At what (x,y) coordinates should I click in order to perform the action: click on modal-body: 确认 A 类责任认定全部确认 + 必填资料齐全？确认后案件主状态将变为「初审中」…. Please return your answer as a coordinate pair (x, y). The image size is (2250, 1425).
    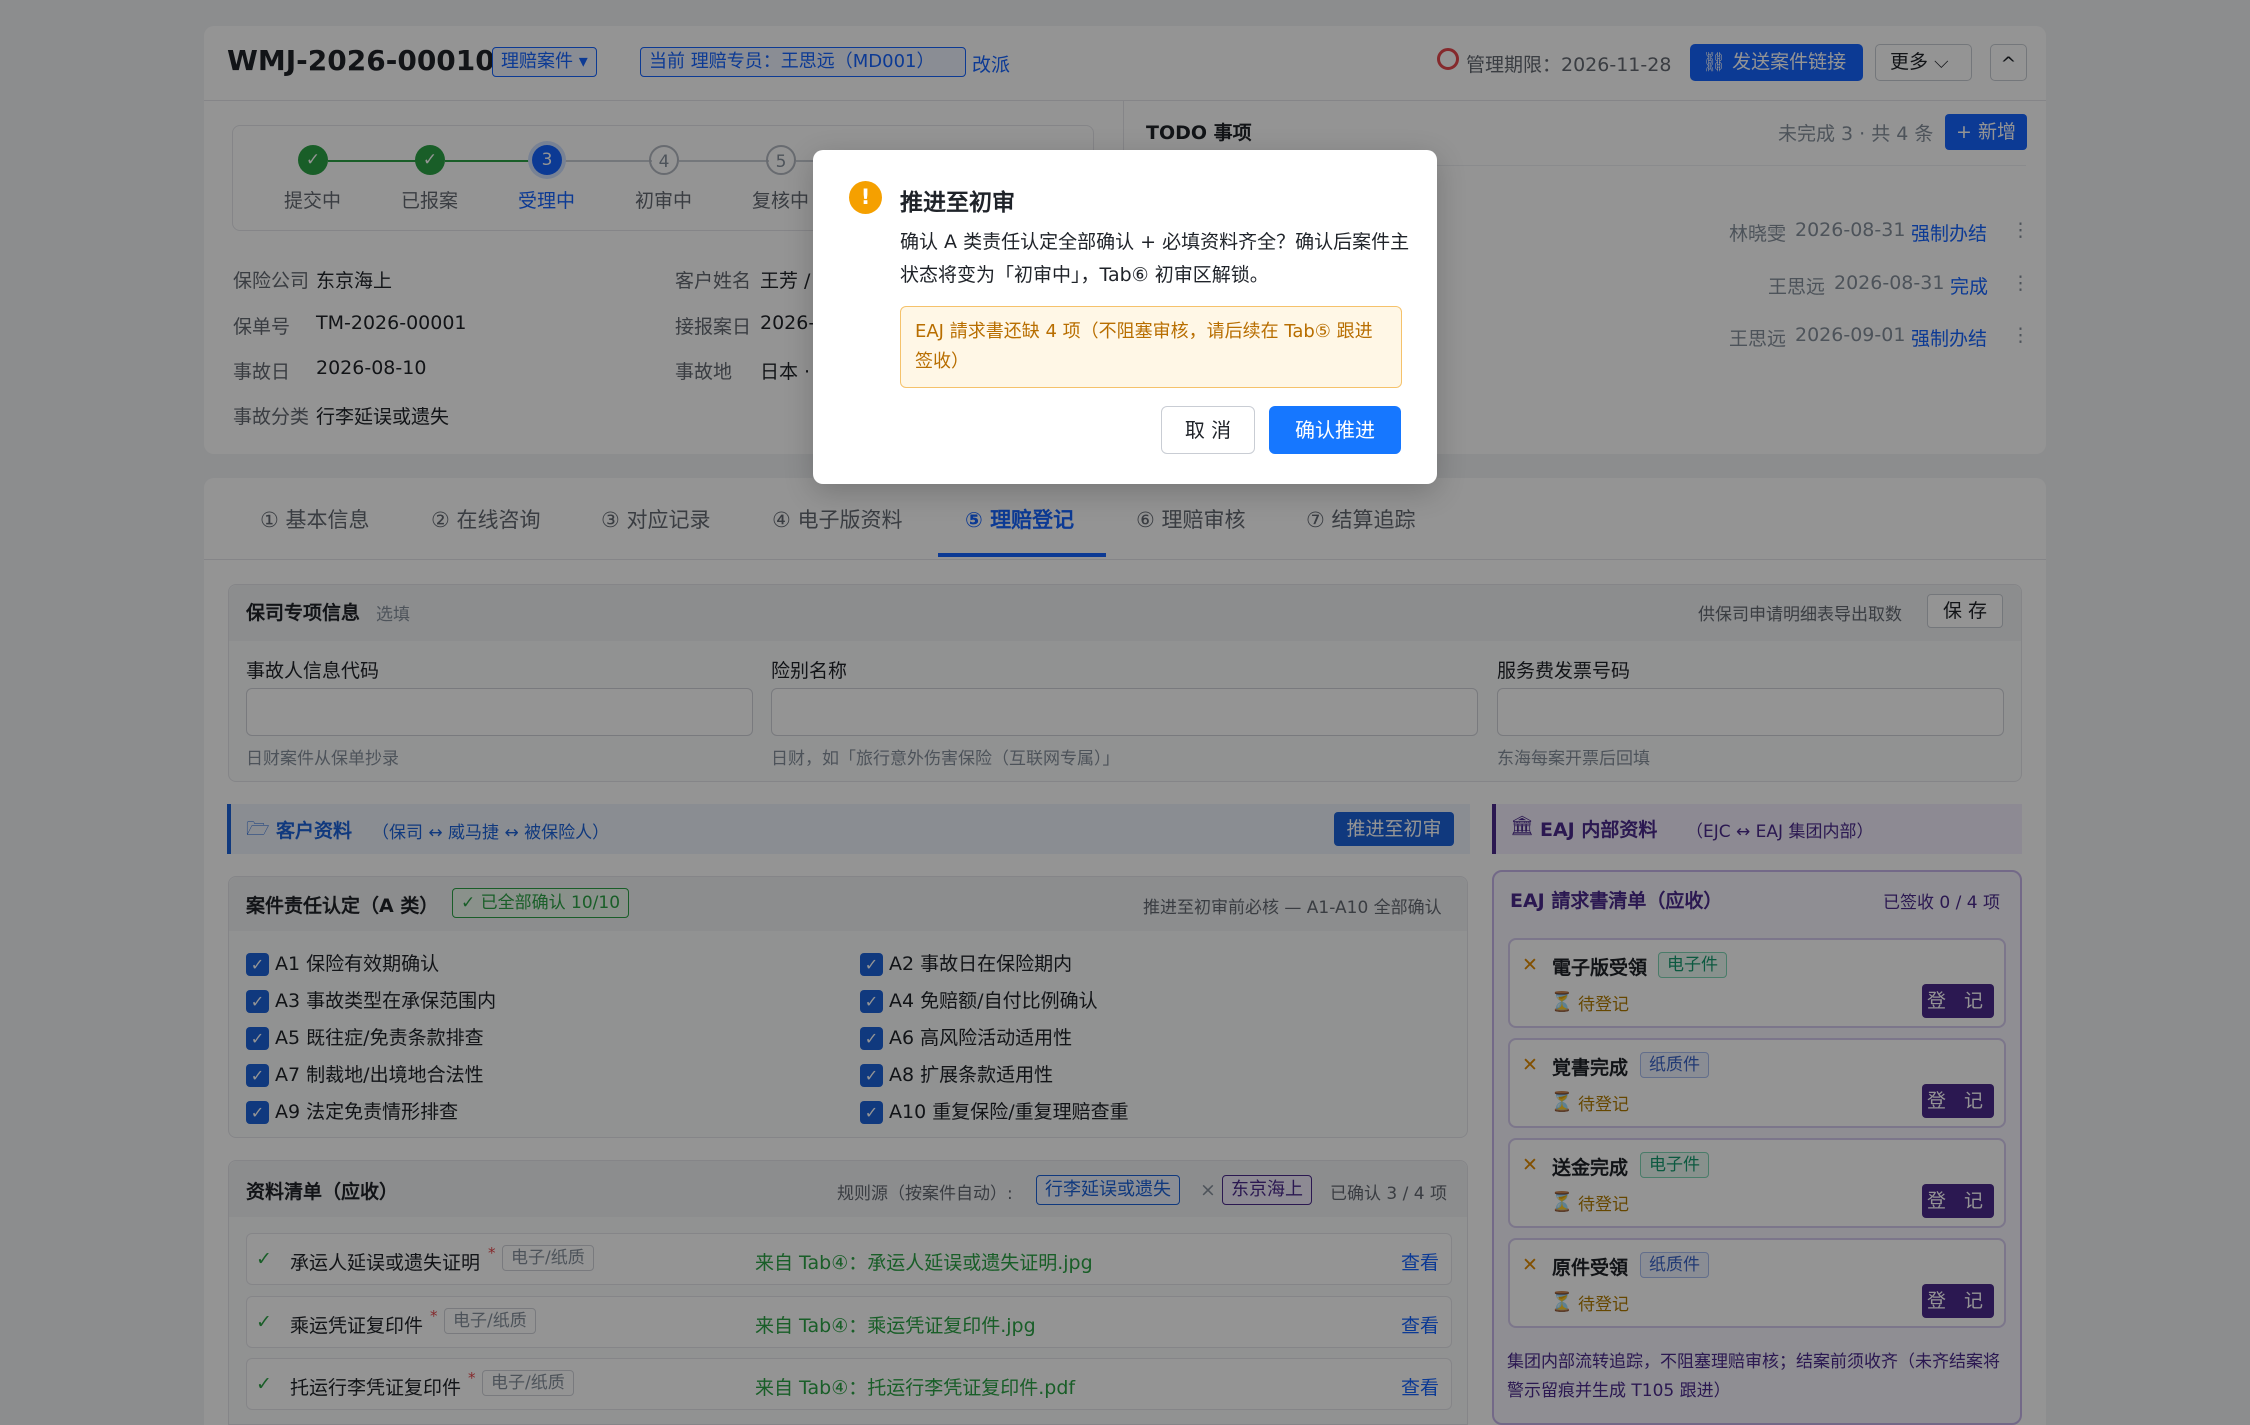
    Looking at the image, I should click on (1155, 258).